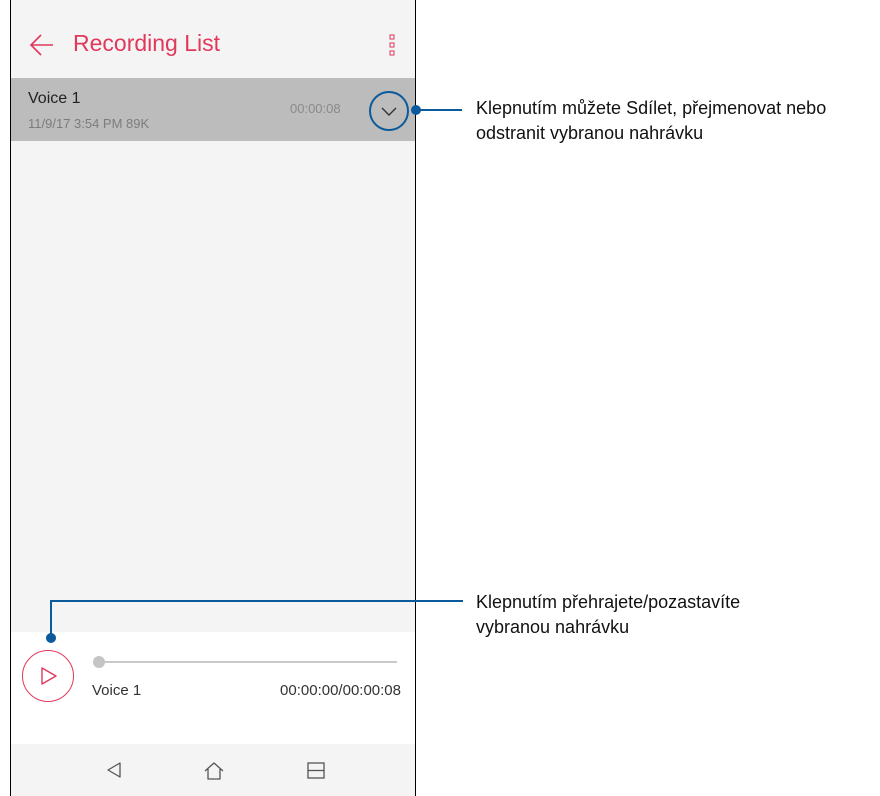  I want to click on annotation-play-line1: Klepnutím přehrajete/pozastavíte, so click(608, 602).